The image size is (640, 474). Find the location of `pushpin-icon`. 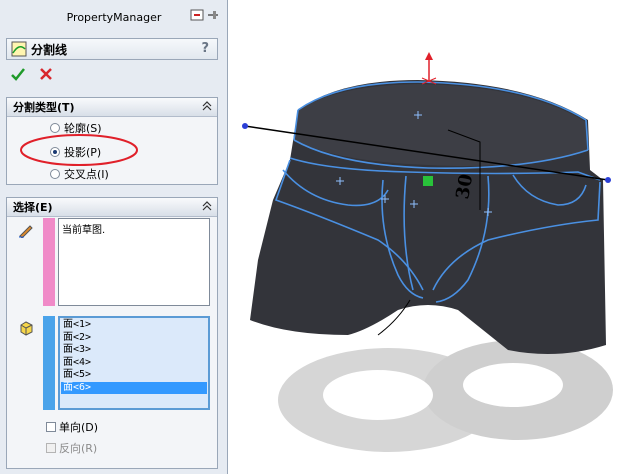

pushpin-icon is located at coordinates (197, 15).